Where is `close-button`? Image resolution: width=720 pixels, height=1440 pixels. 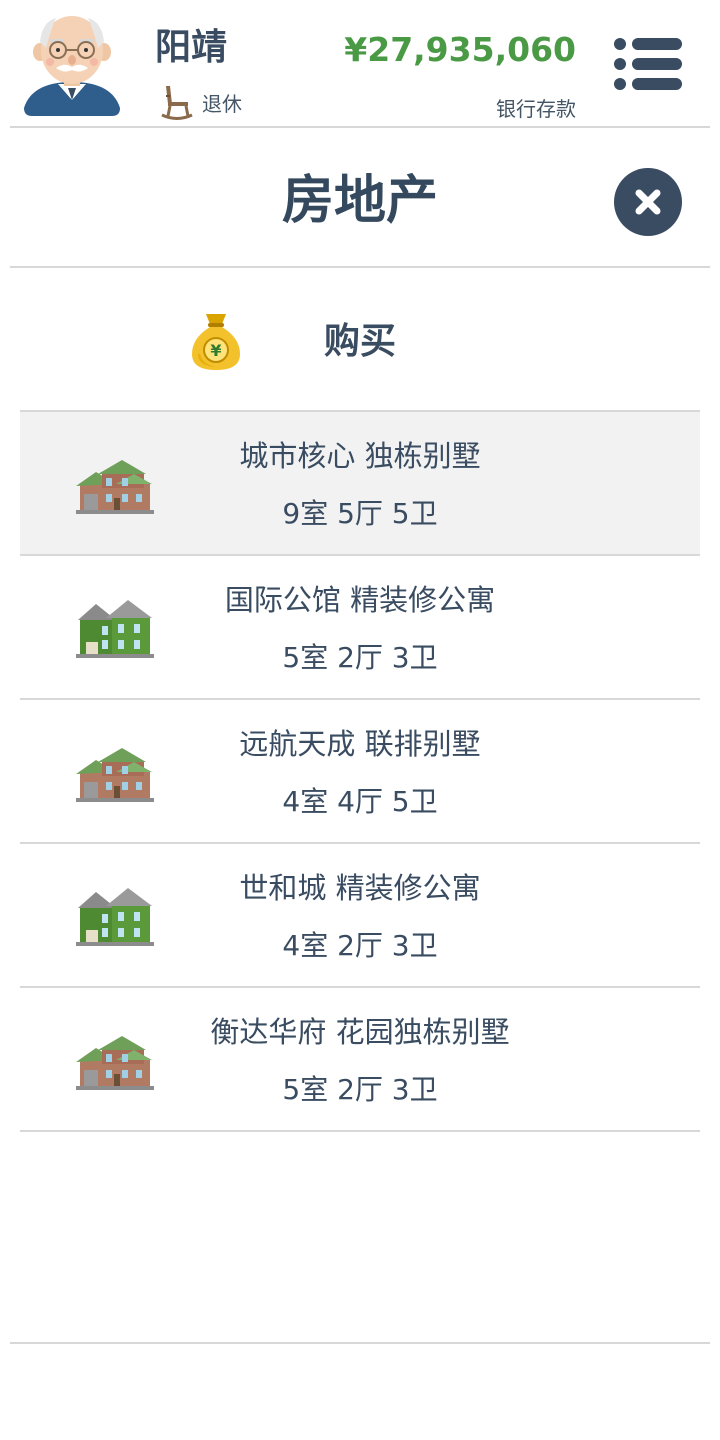 close-button is located at coordinates (648, 202).